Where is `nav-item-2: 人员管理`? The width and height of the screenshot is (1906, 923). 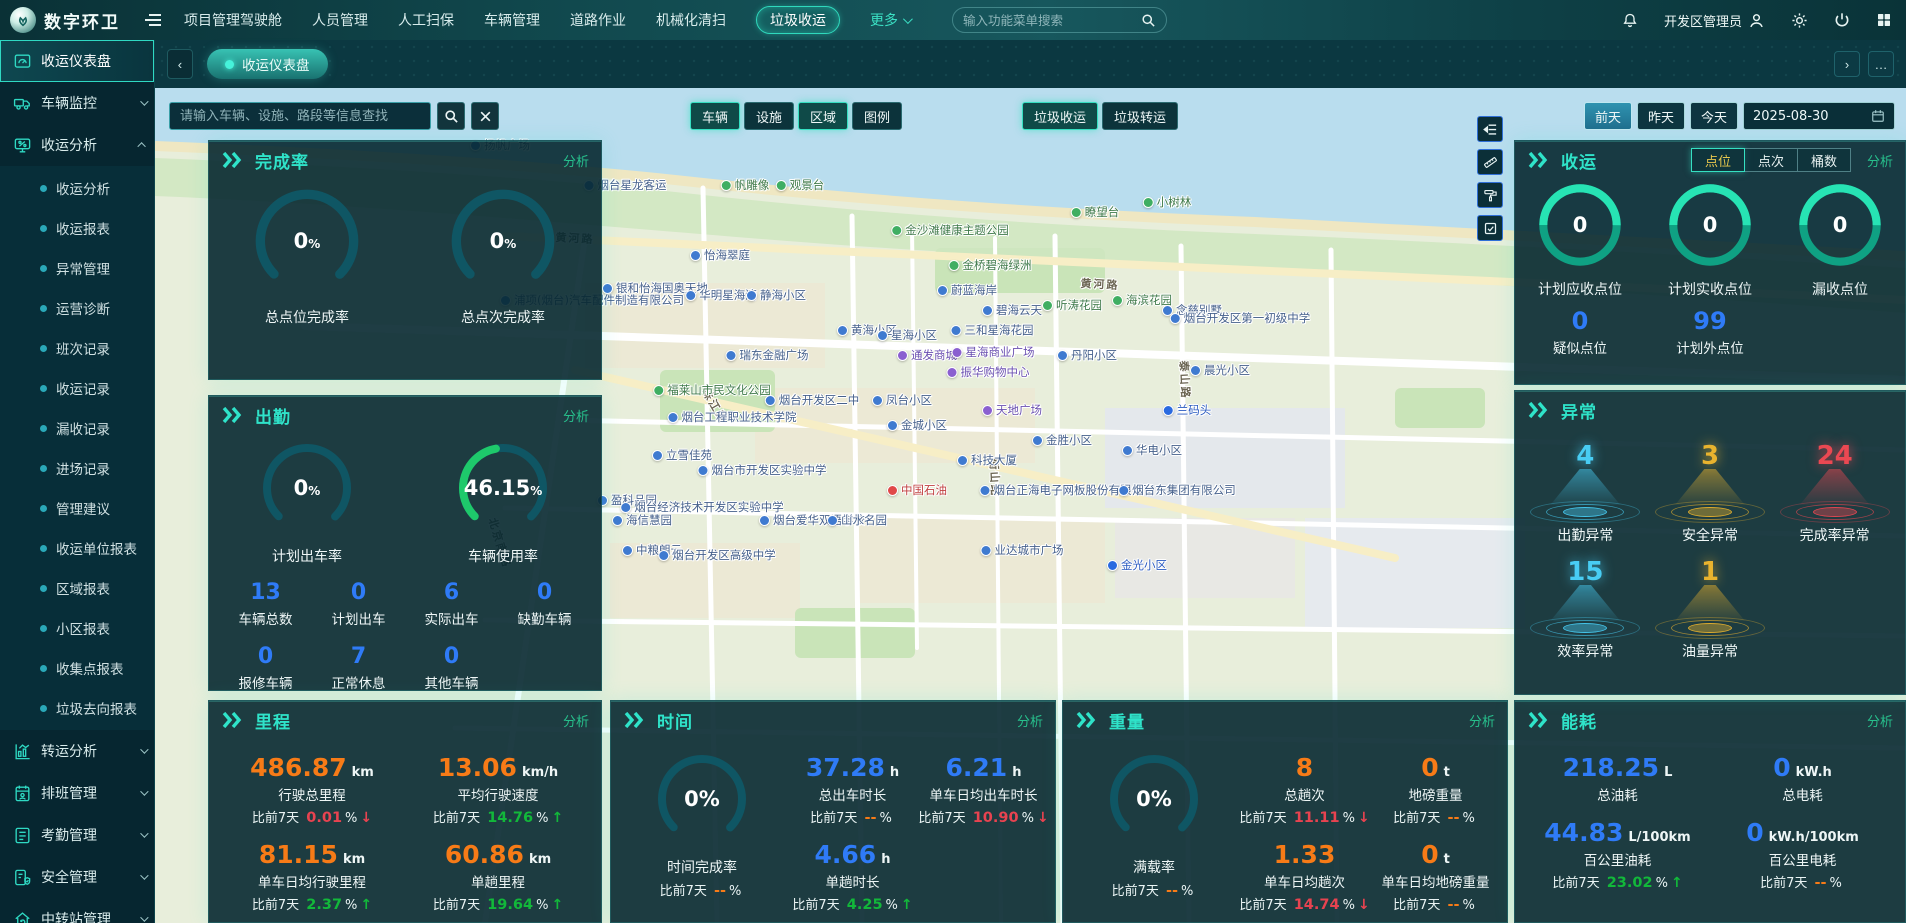
nav-item-2: 人员管理 is located at coordinates (340, 20).